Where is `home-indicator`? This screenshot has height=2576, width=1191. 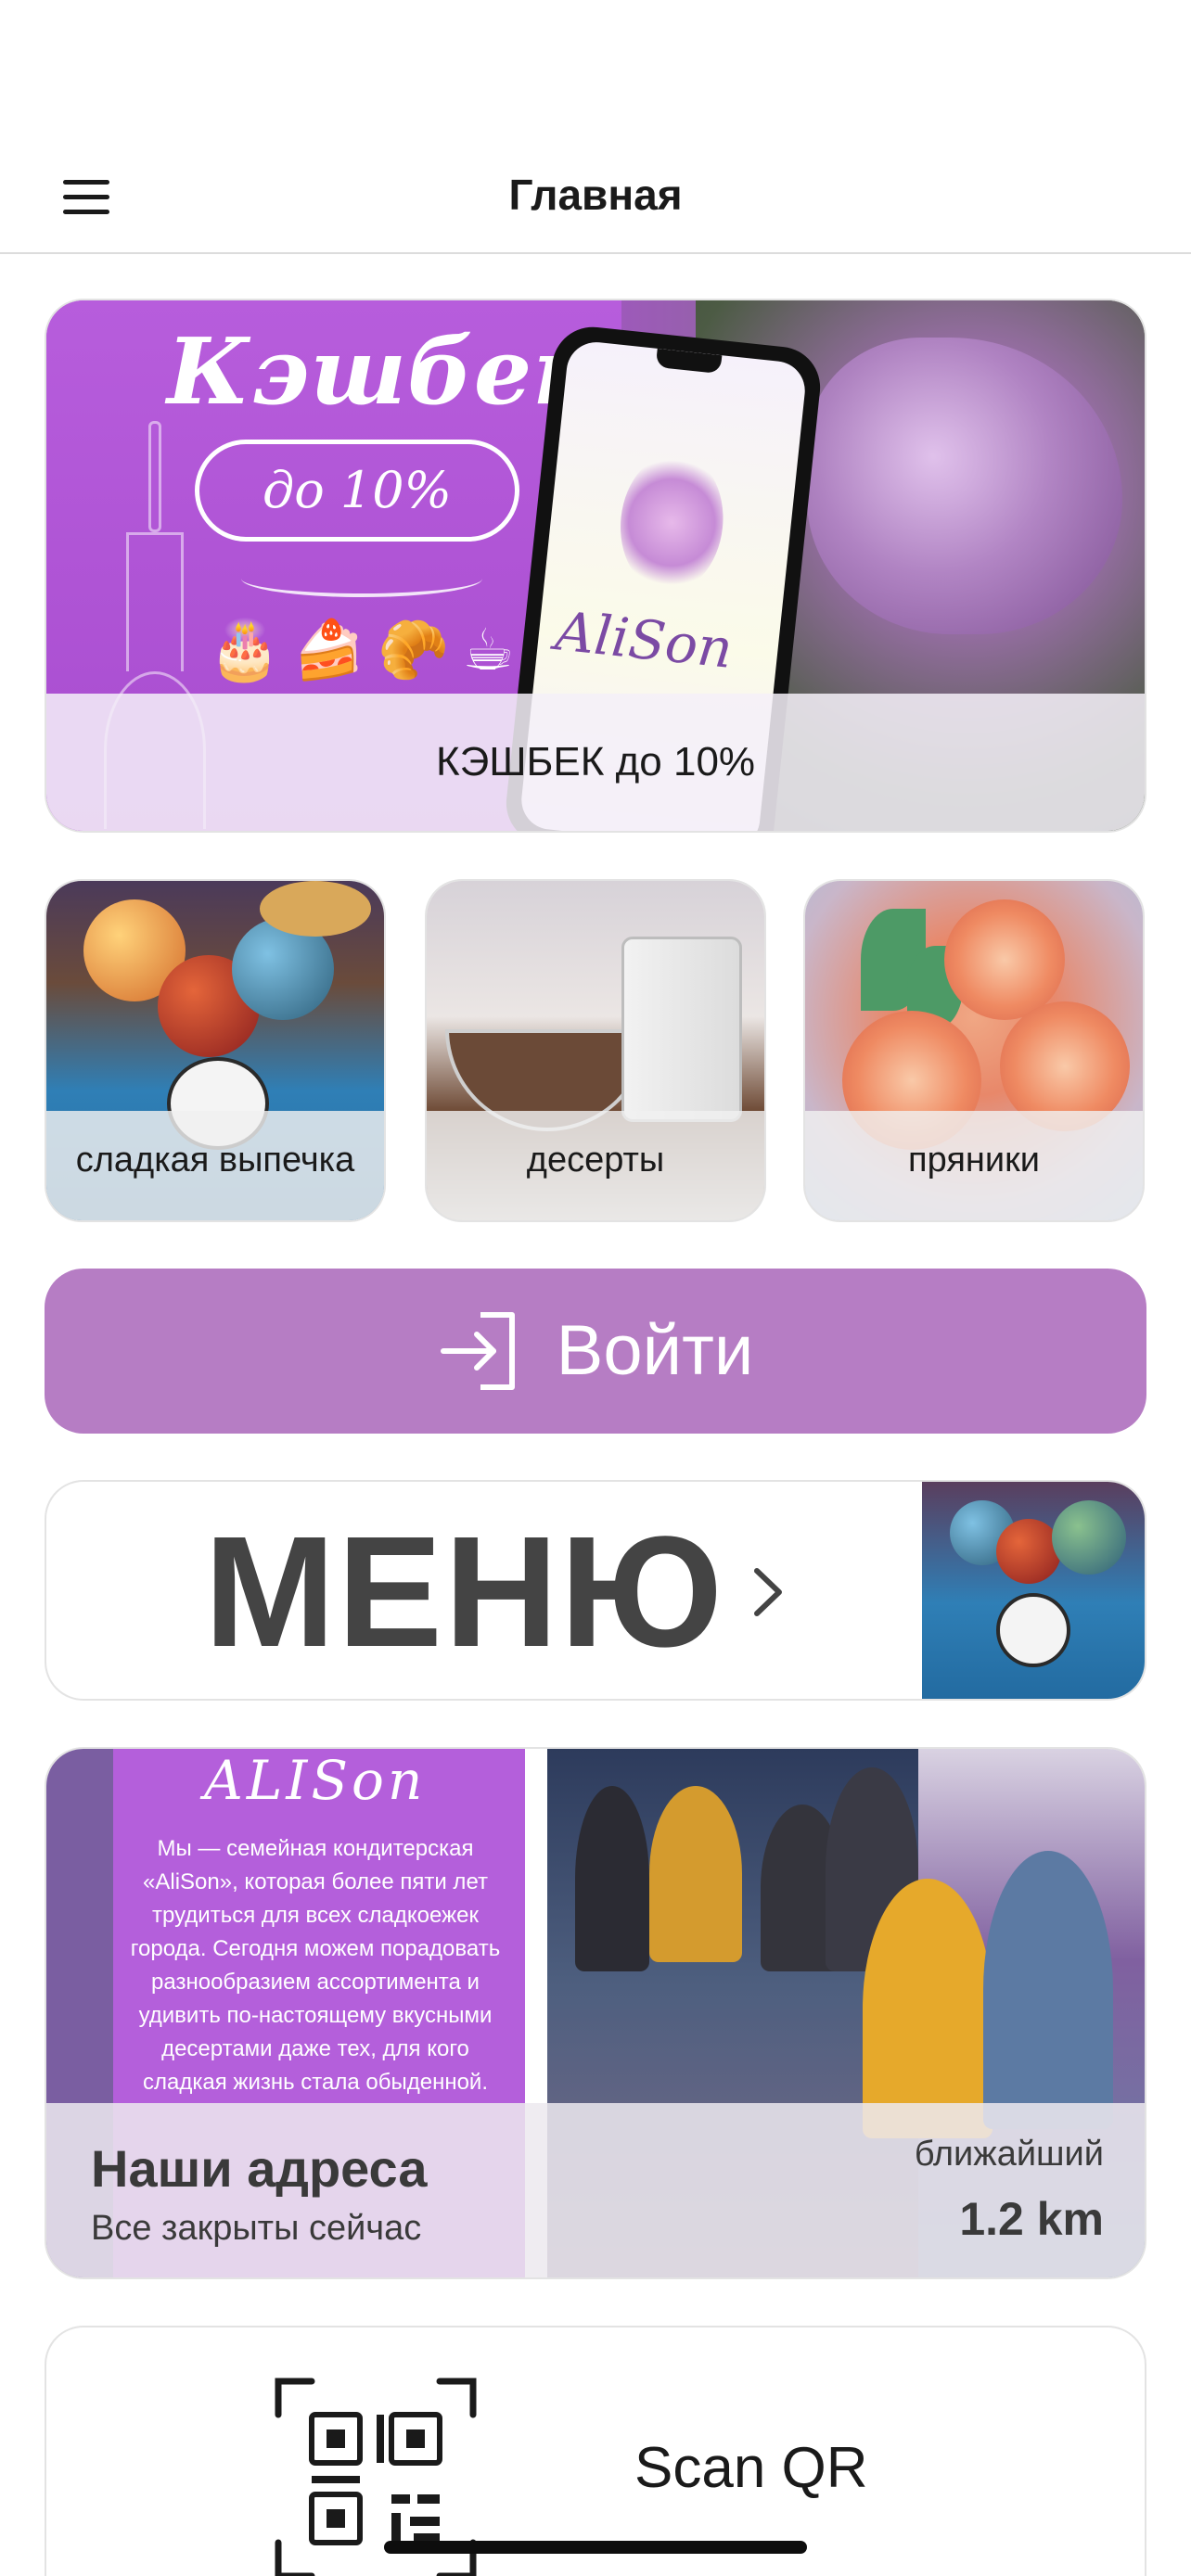
home-indicator is located at coordinates (595, 2547).